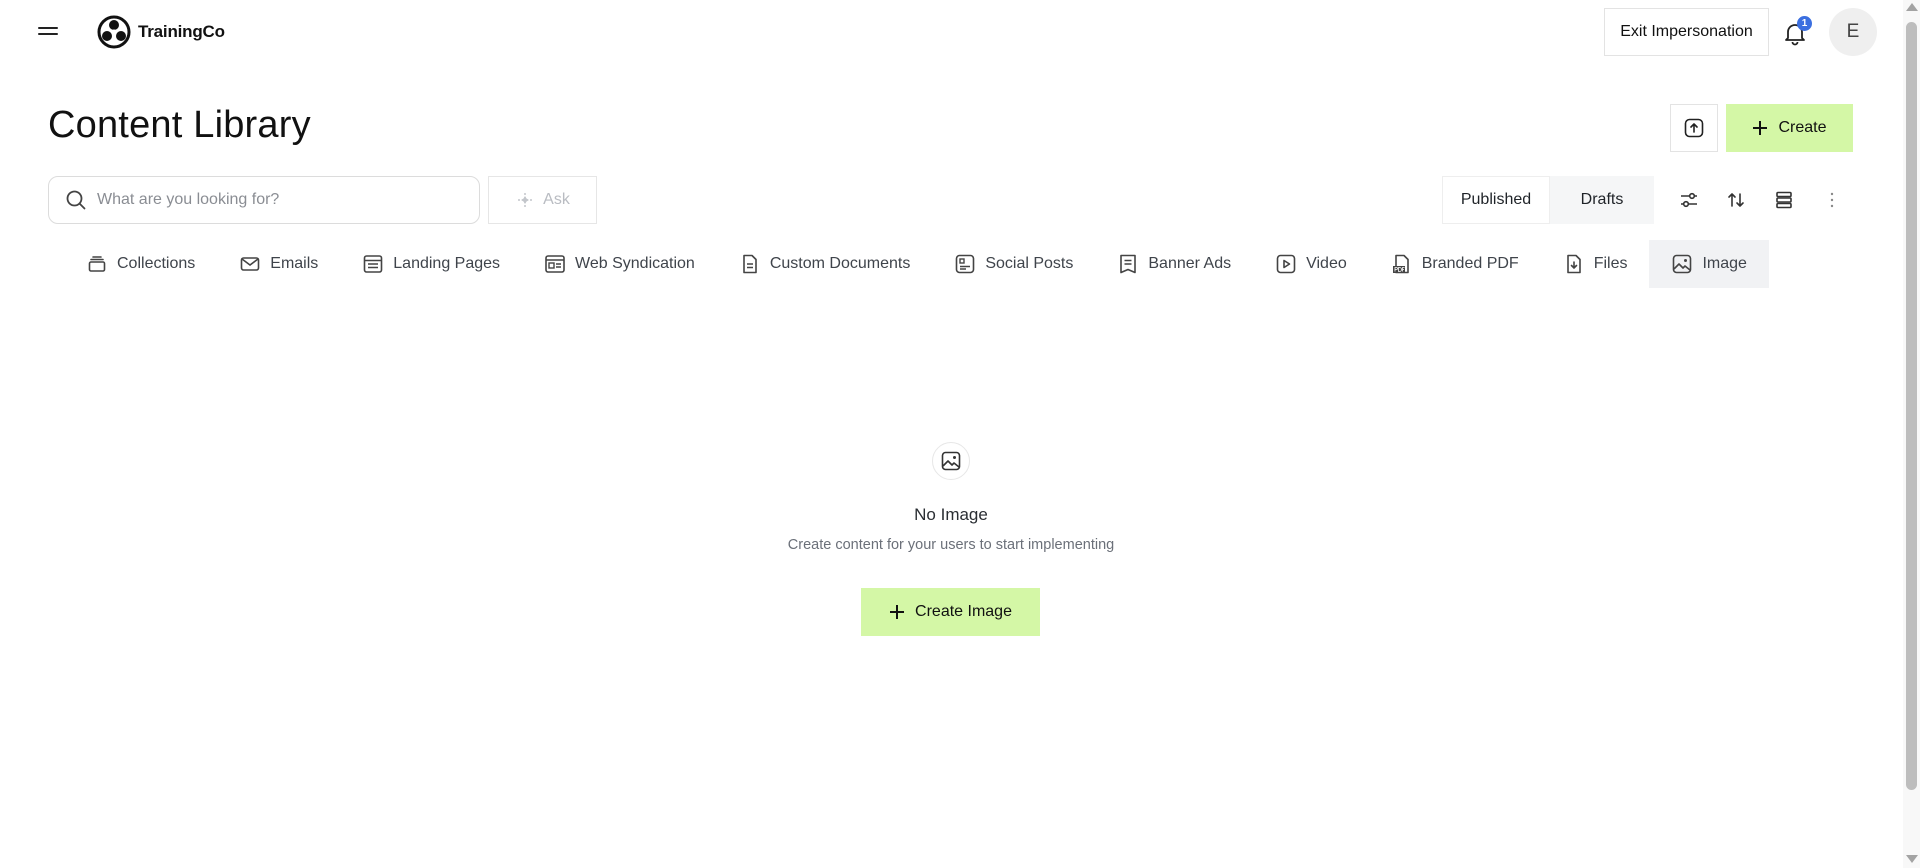 Image resolution: width=1920 pixels, height=868 pixels. Describe the element at coordinates (1286, 264) in the screenshot. I see `video-icon` at that location.